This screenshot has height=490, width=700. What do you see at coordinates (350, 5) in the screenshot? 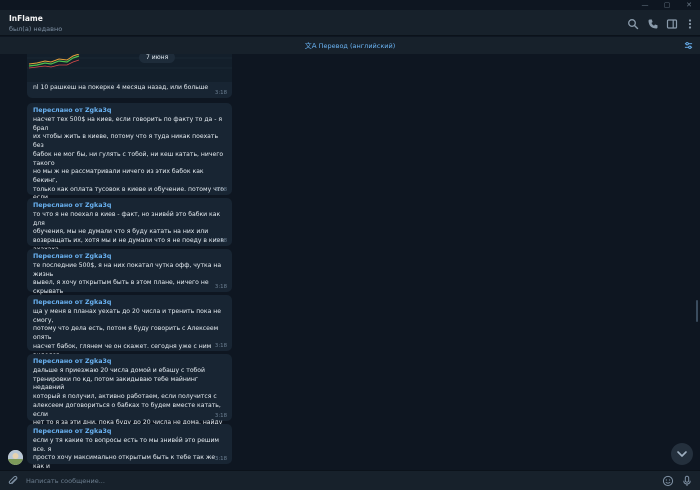
I see `window-titlebar: — ▢ ✕` at bounding box center [350, 5].